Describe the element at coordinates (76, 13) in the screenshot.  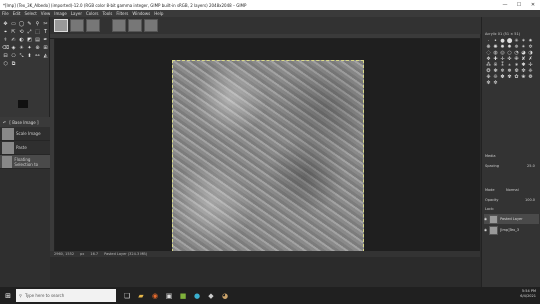
I see `menu-layer: Layer` at that location.